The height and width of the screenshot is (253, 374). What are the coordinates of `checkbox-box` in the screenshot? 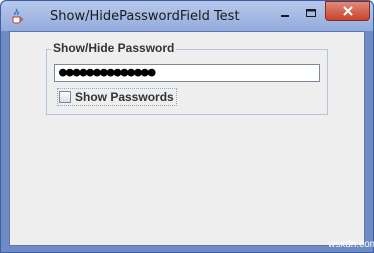 It's located at (65, 97).